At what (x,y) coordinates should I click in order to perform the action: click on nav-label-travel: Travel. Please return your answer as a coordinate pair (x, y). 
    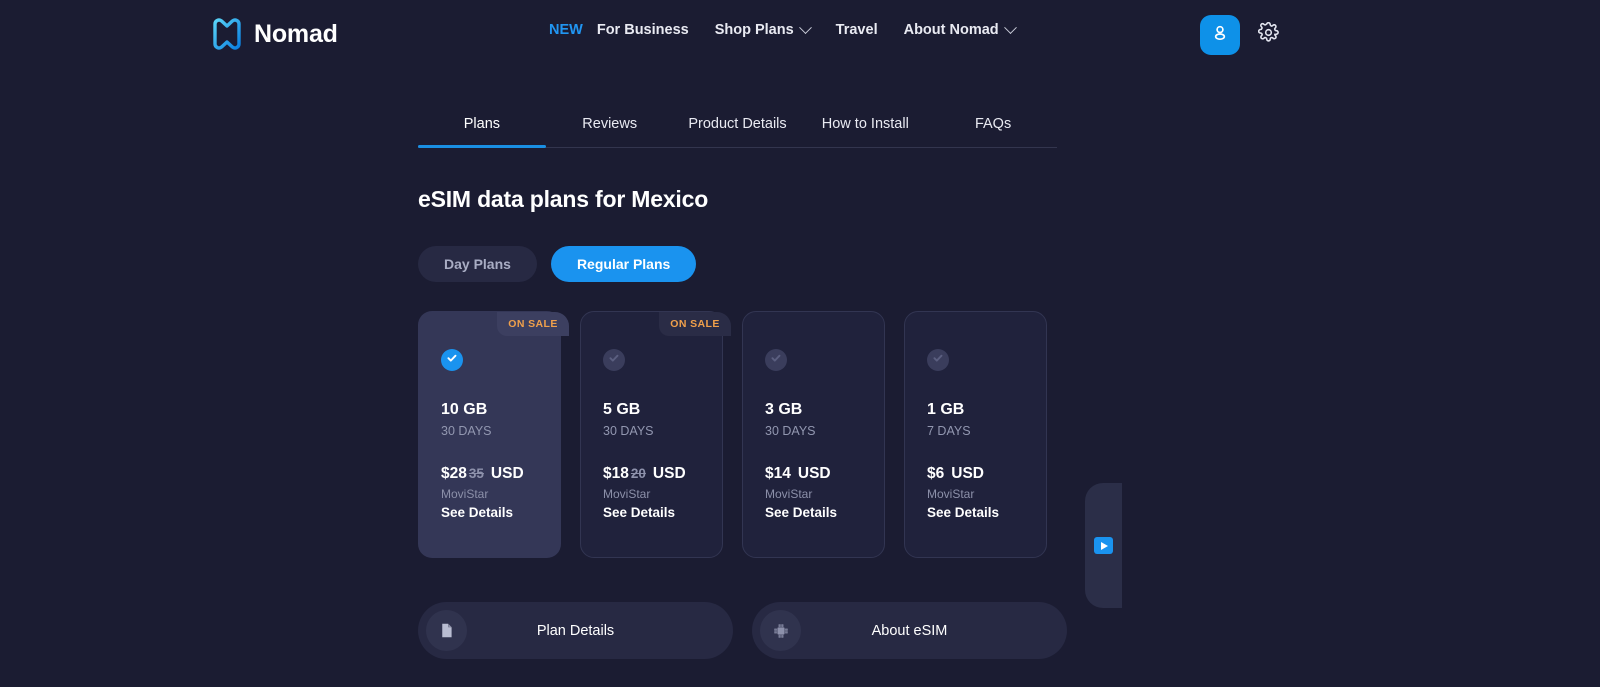
    Looking at the image, I should click on (856, 30).